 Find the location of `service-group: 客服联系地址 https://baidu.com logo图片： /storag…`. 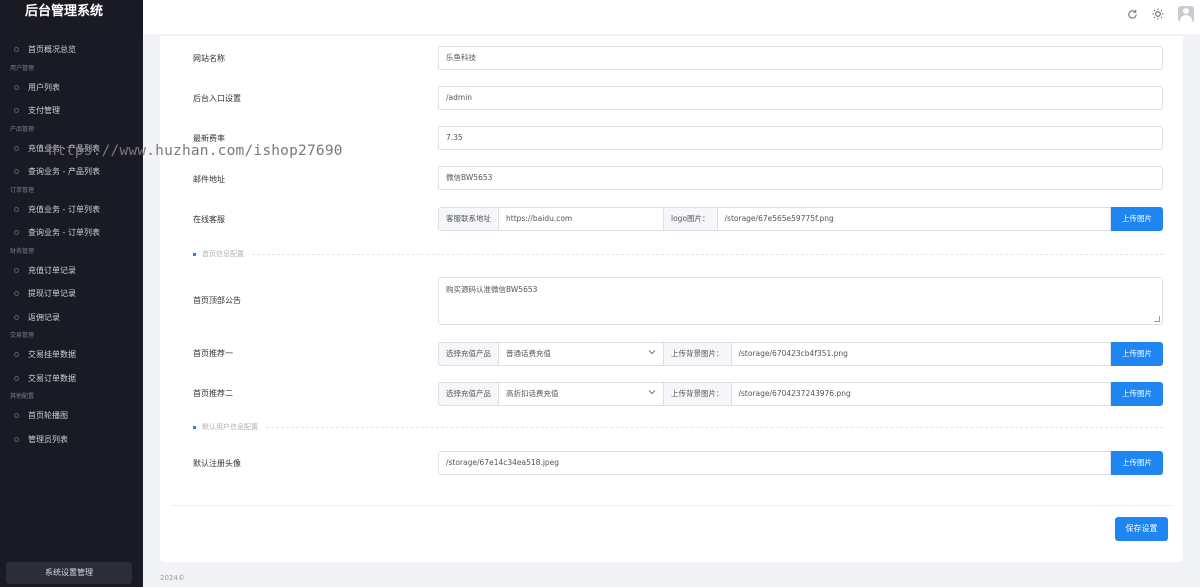

service-group: 客服联系地址 https://baidu.com logo图片： /storag… is located at coordinates (800, 219).